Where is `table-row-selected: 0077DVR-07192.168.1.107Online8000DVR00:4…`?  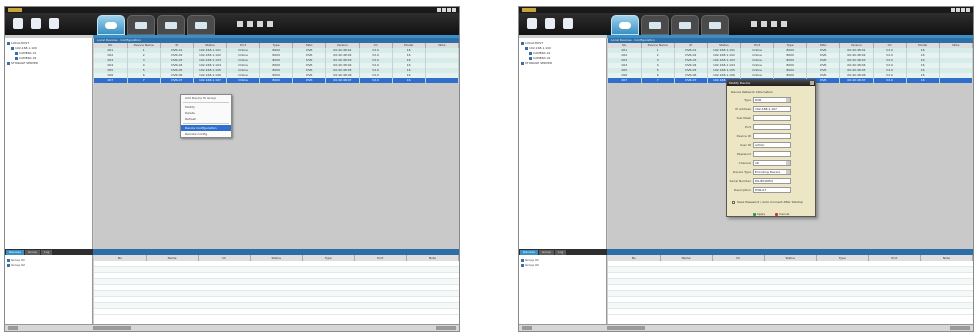
table-row-selected: 0077DVR-07192.168.1.107Online8000DVR00:4… is located at coordinates (276, 80).